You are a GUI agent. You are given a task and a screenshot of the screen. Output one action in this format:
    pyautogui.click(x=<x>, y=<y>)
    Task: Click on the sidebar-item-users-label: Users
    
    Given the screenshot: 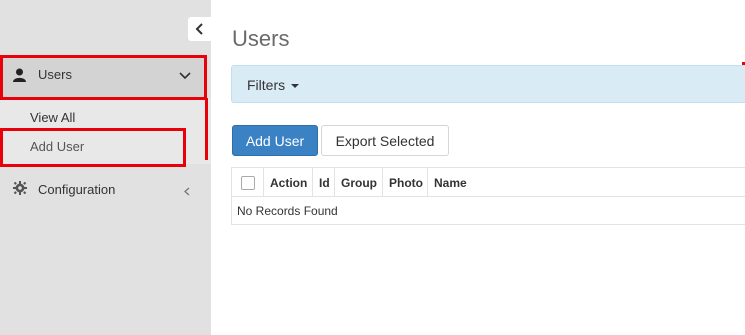 What is the action you would take?
    pyautogui.click(x=55, y=74)
    